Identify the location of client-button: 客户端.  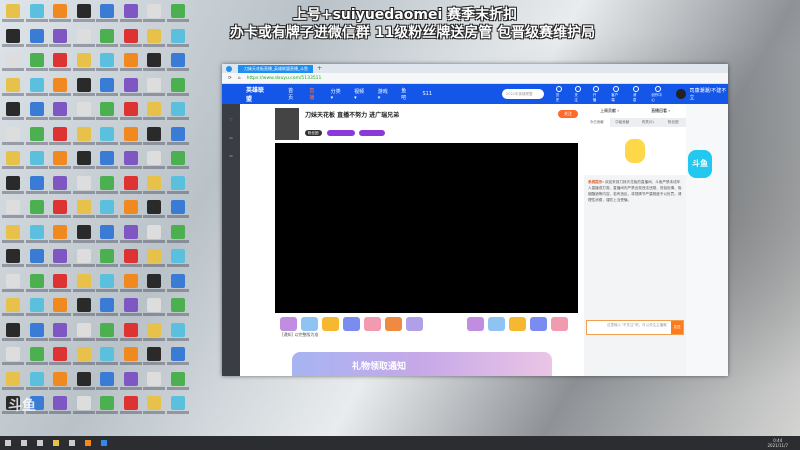
(616, 94).